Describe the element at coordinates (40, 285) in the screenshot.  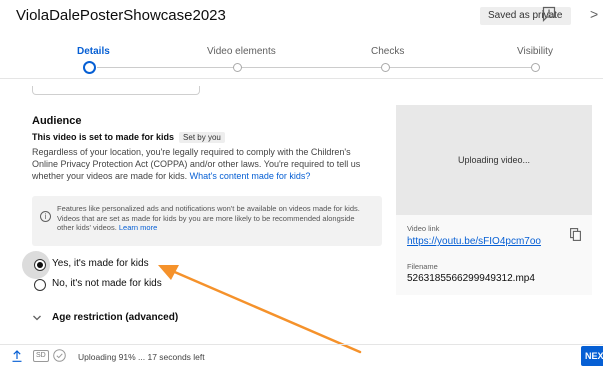
I see `radio-button-unchecked` at that location.